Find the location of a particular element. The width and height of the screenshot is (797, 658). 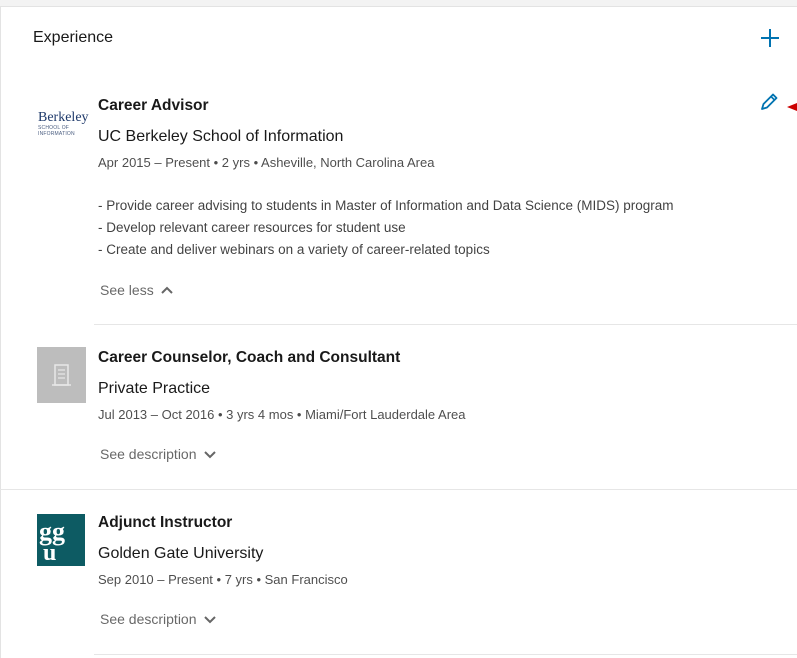

job-title: Adjunct Instructor is located at coordinates (165, 523).